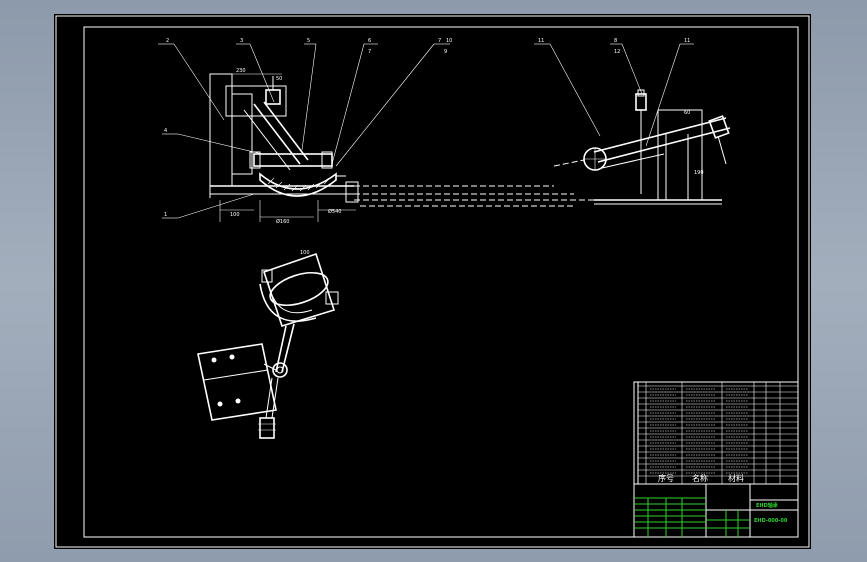 Image resolution: width=867 pixels, height=562 pixels. Describe the element at coordinates (699, 173) in the screenshot. I see `side-dim-190: 190` at that location.